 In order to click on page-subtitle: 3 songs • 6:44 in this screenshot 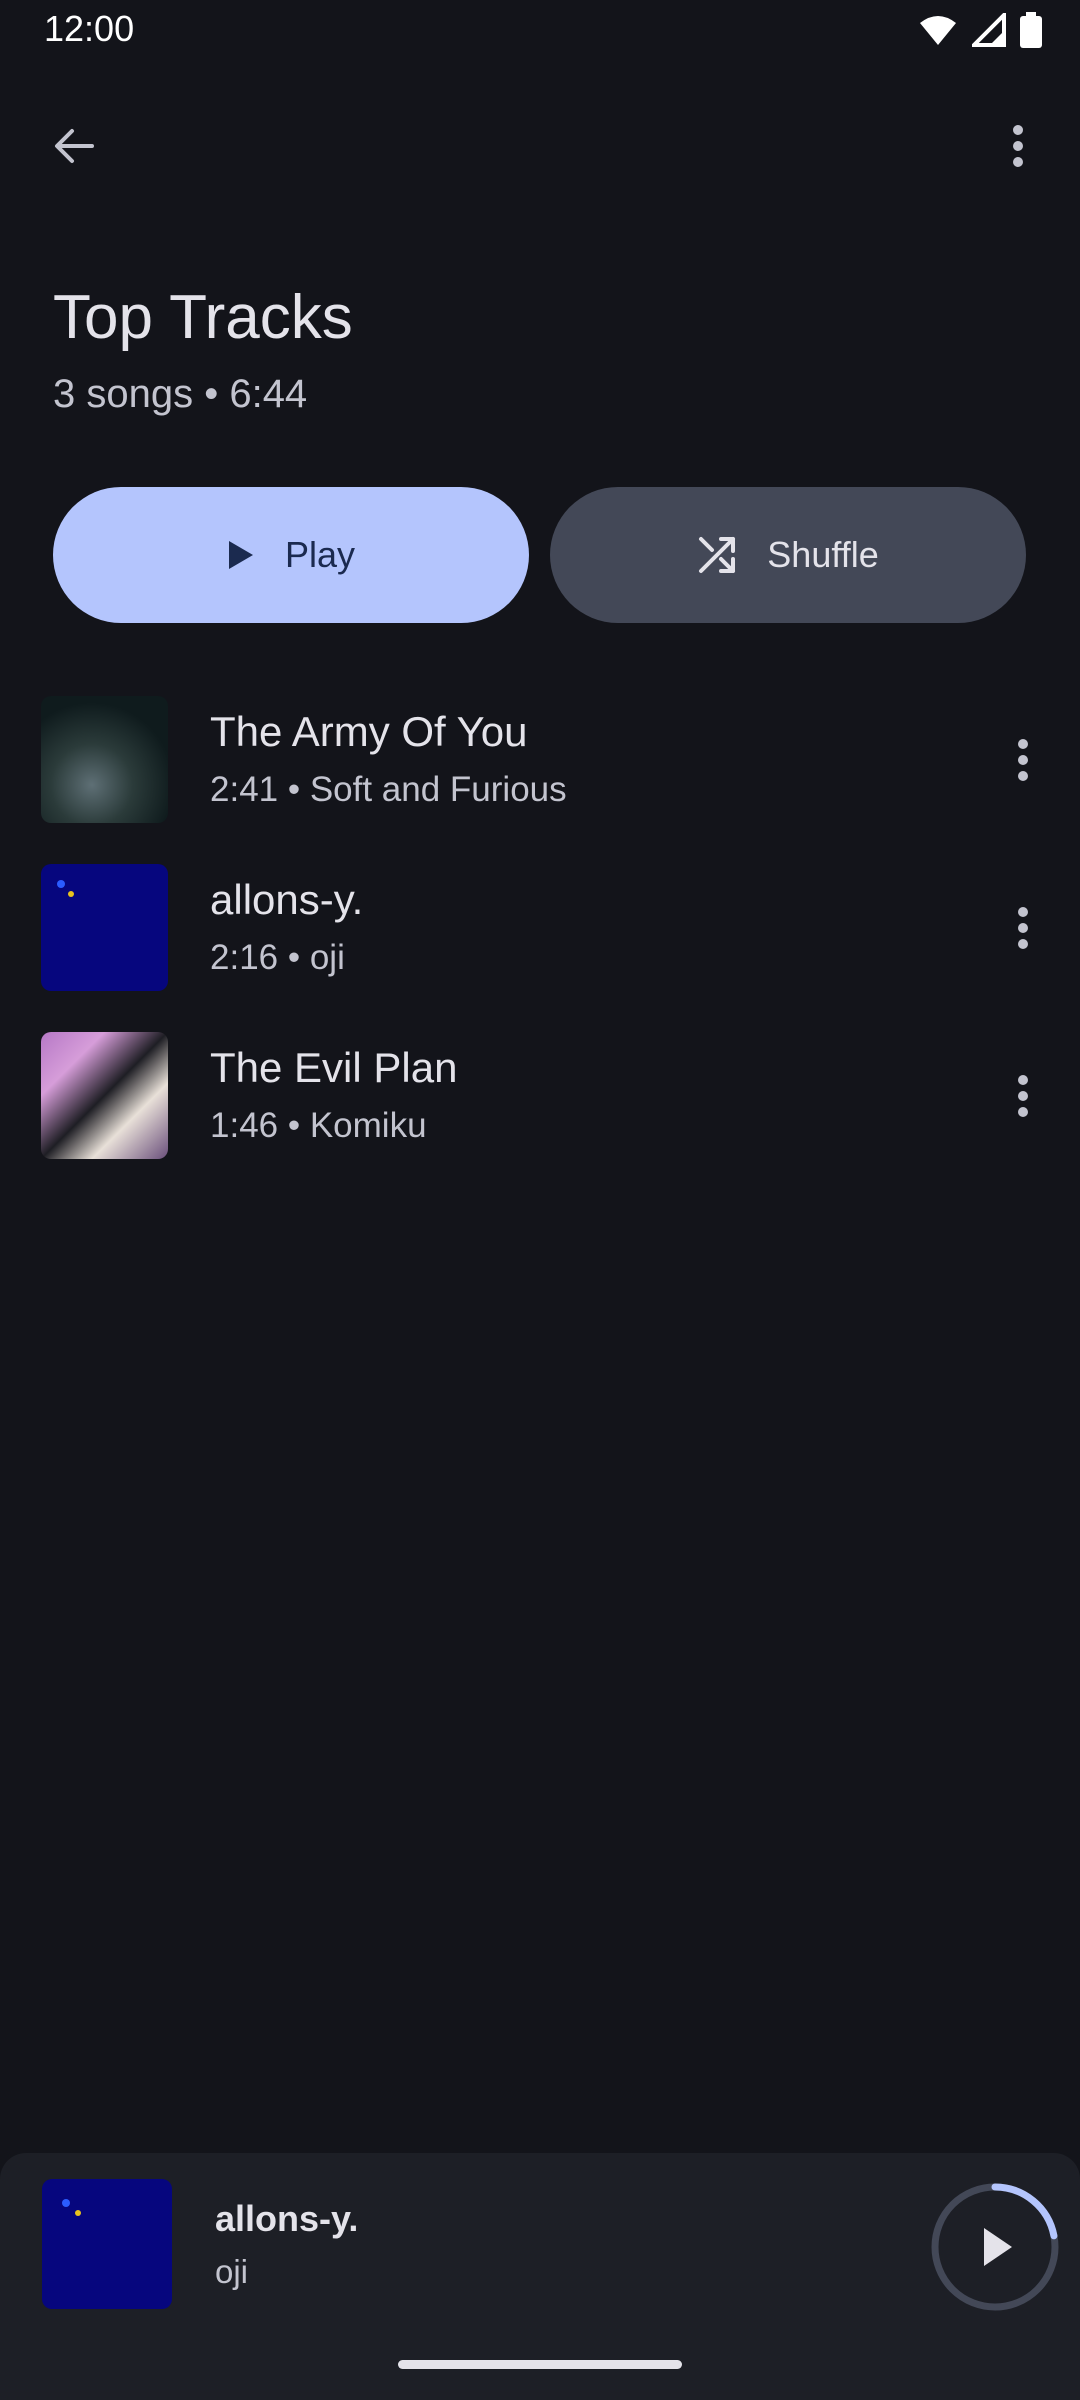, I will do `click(180, 394)`.